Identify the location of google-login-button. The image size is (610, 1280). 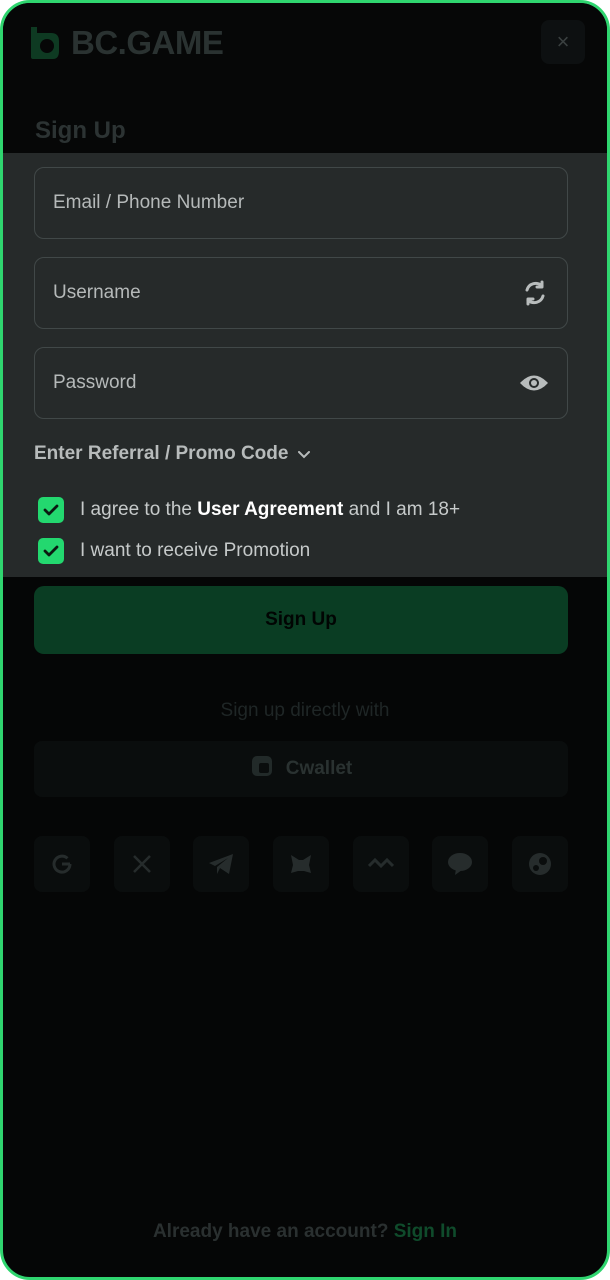
(62, 864).